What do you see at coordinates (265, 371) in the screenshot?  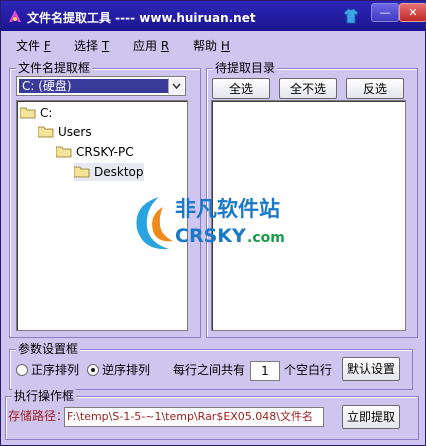 I see `blank-lines-input: 1` at bounding box center [265, 371].